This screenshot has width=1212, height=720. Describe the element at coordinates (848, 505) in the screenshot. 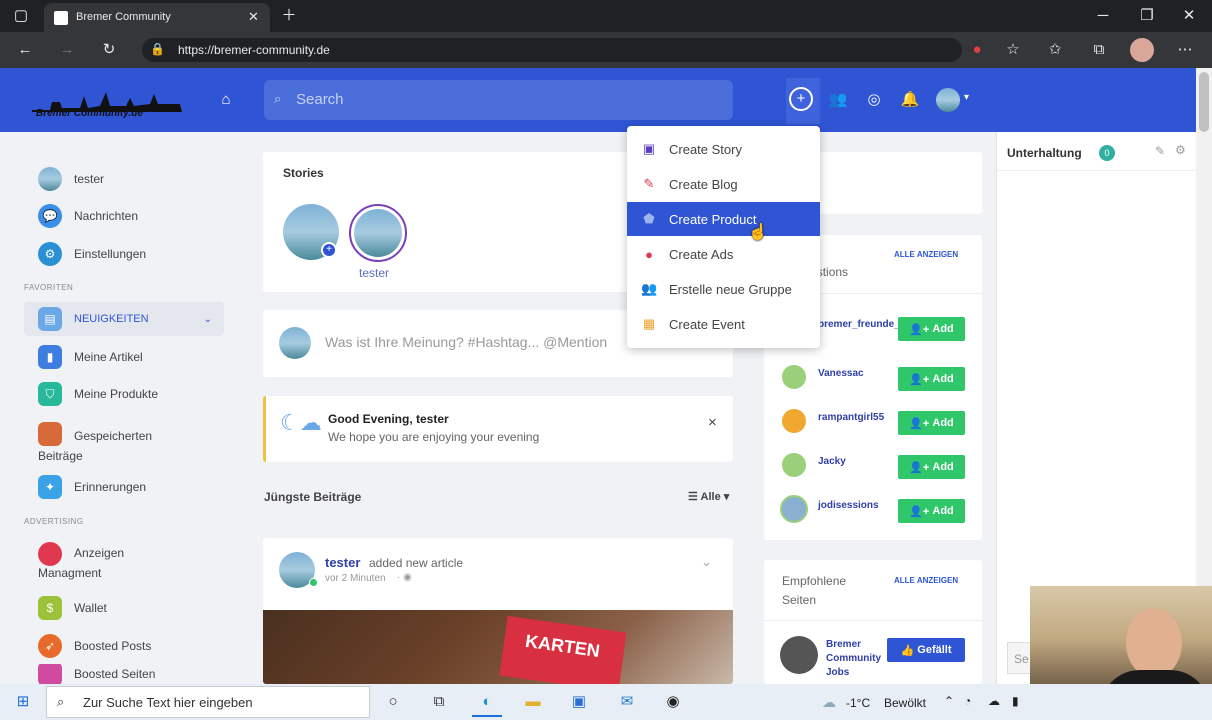

I see `suggestion-name: jodisessions` at that location.